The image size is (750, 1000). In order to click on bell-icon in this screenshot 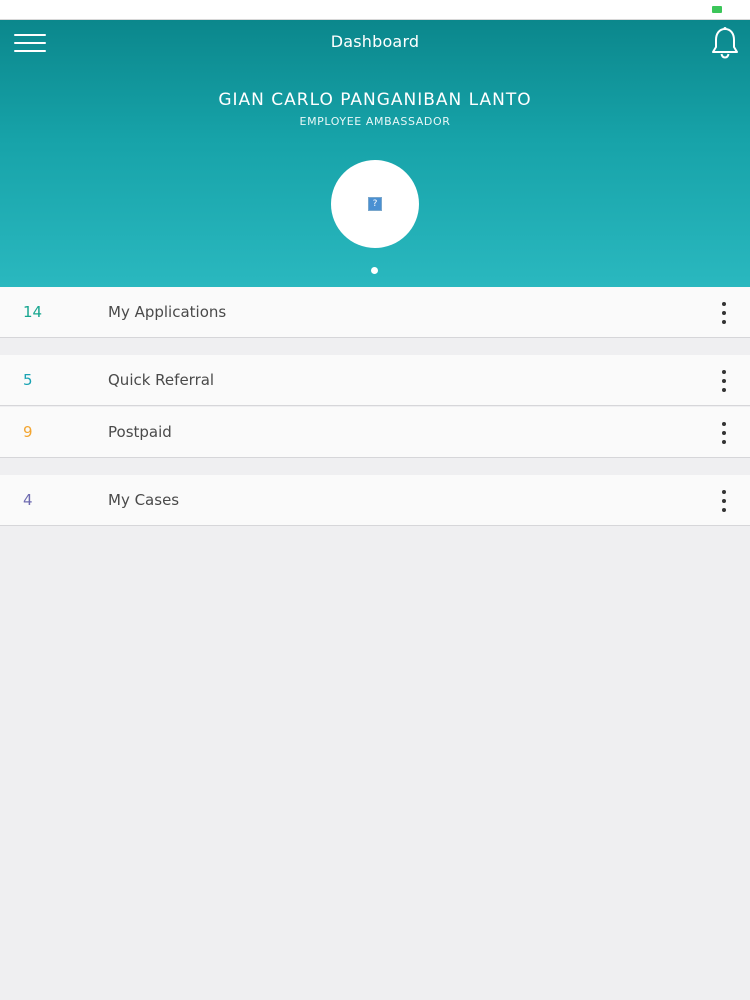, I will do `click(725, 43)`.